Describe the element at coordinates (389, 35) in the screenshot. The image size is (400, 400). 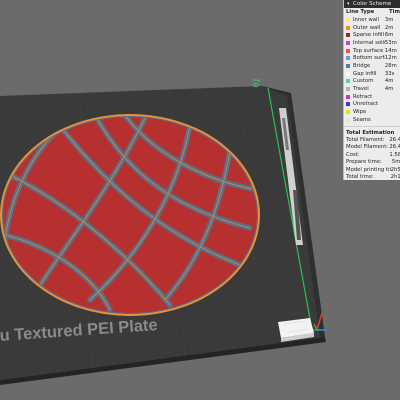
I see `legend-item-time: 6m` at that location.